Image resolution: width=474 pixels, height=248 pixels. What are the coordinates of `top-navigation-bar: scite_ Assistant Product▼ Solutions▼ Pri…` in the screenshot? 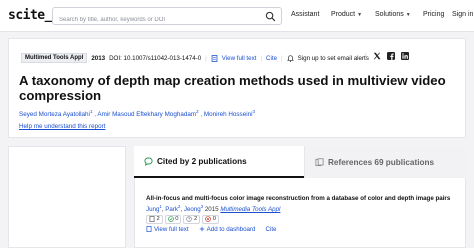 It's located at (237, 16).